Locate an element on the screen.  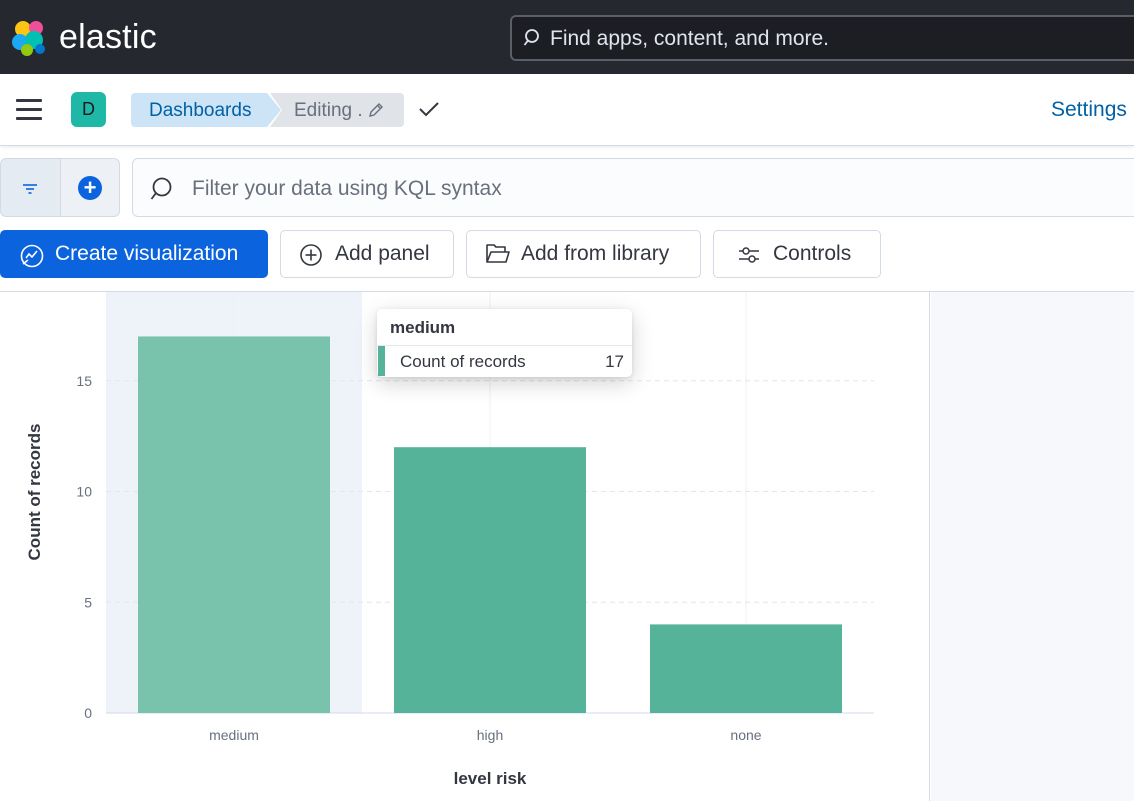
add-from-library-button: Add from library is located at coordinates (583, 254).